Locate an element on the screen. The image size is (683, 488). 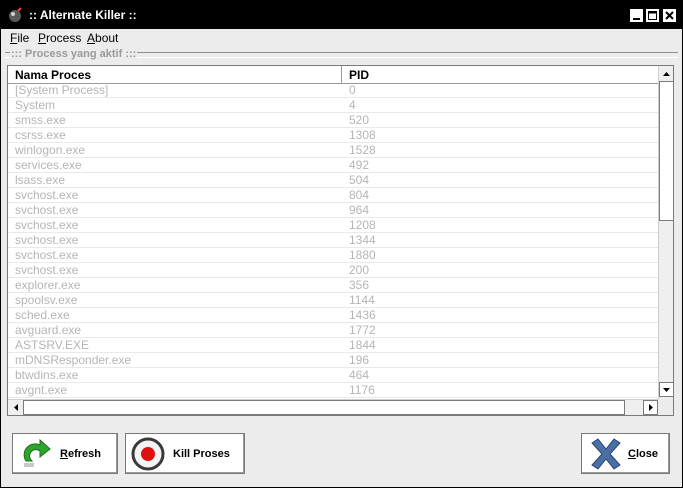
minimize-button is located at coordinates (636, 15).